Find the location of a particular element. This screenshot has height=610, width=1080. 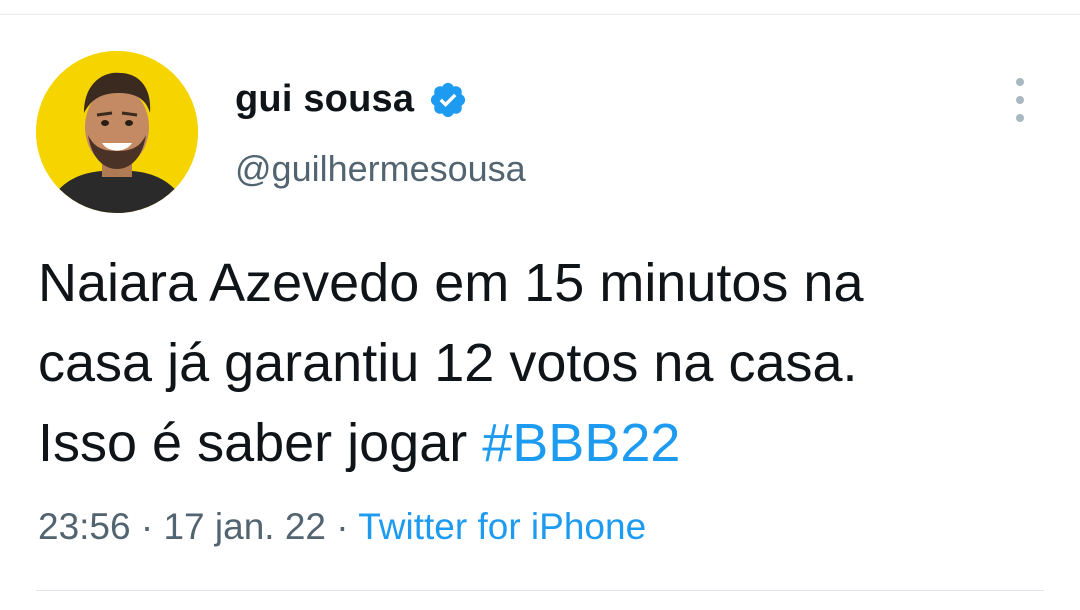

tweet-date: 17 jan. 22 is located at coordinates (244, 526).